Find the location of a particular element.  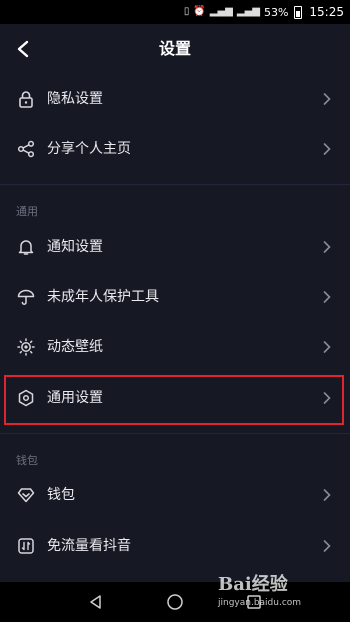

settings-item-label: 隐私设置 is located at coordinates (75, 99).